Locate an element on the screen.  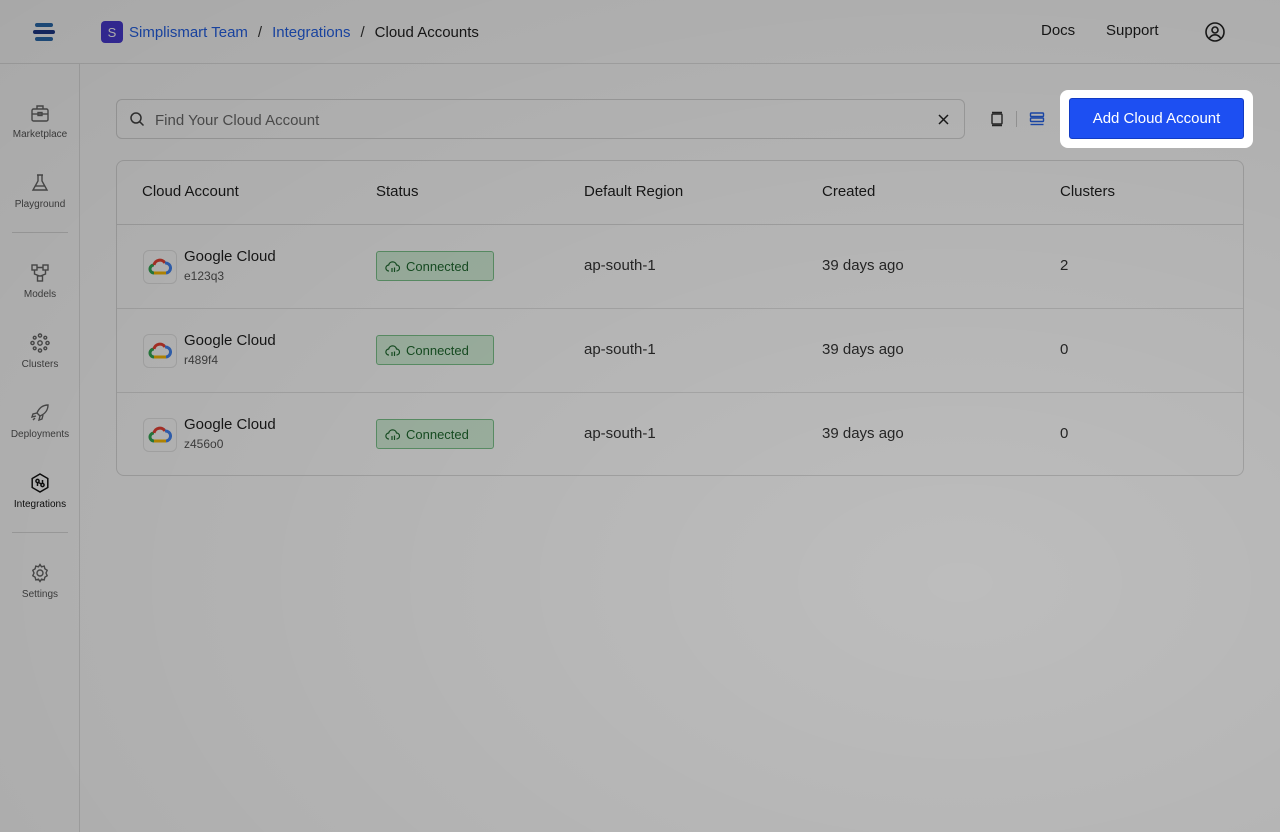
integrations-icon is located at coordinates (40, 483).